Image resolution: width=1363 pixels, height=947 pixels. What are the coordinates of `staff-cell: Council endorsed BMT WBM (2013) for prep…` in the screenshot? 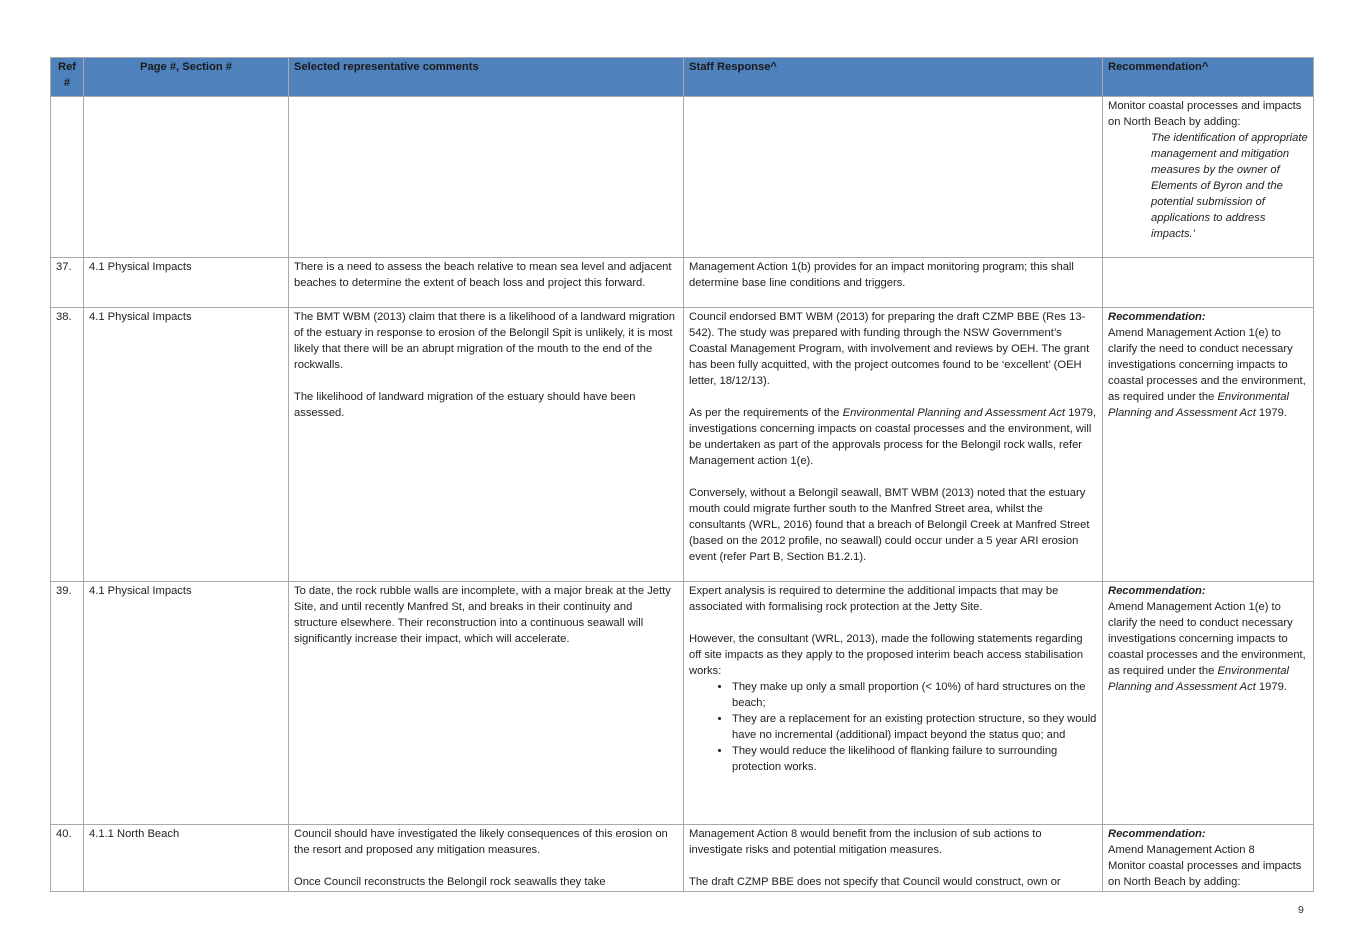 It's located at (893, 444).